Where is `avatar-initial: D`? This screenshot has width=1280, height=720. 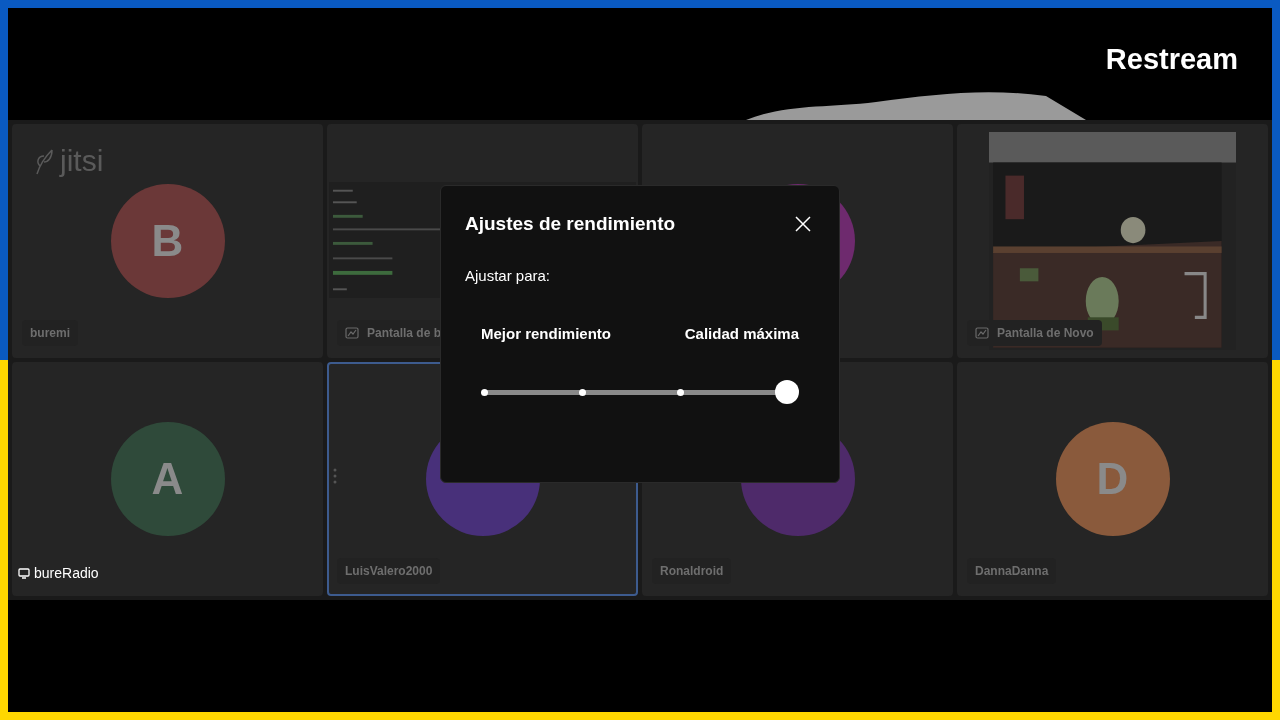
avatar-initial: D is located at coordinates (1112, 479).